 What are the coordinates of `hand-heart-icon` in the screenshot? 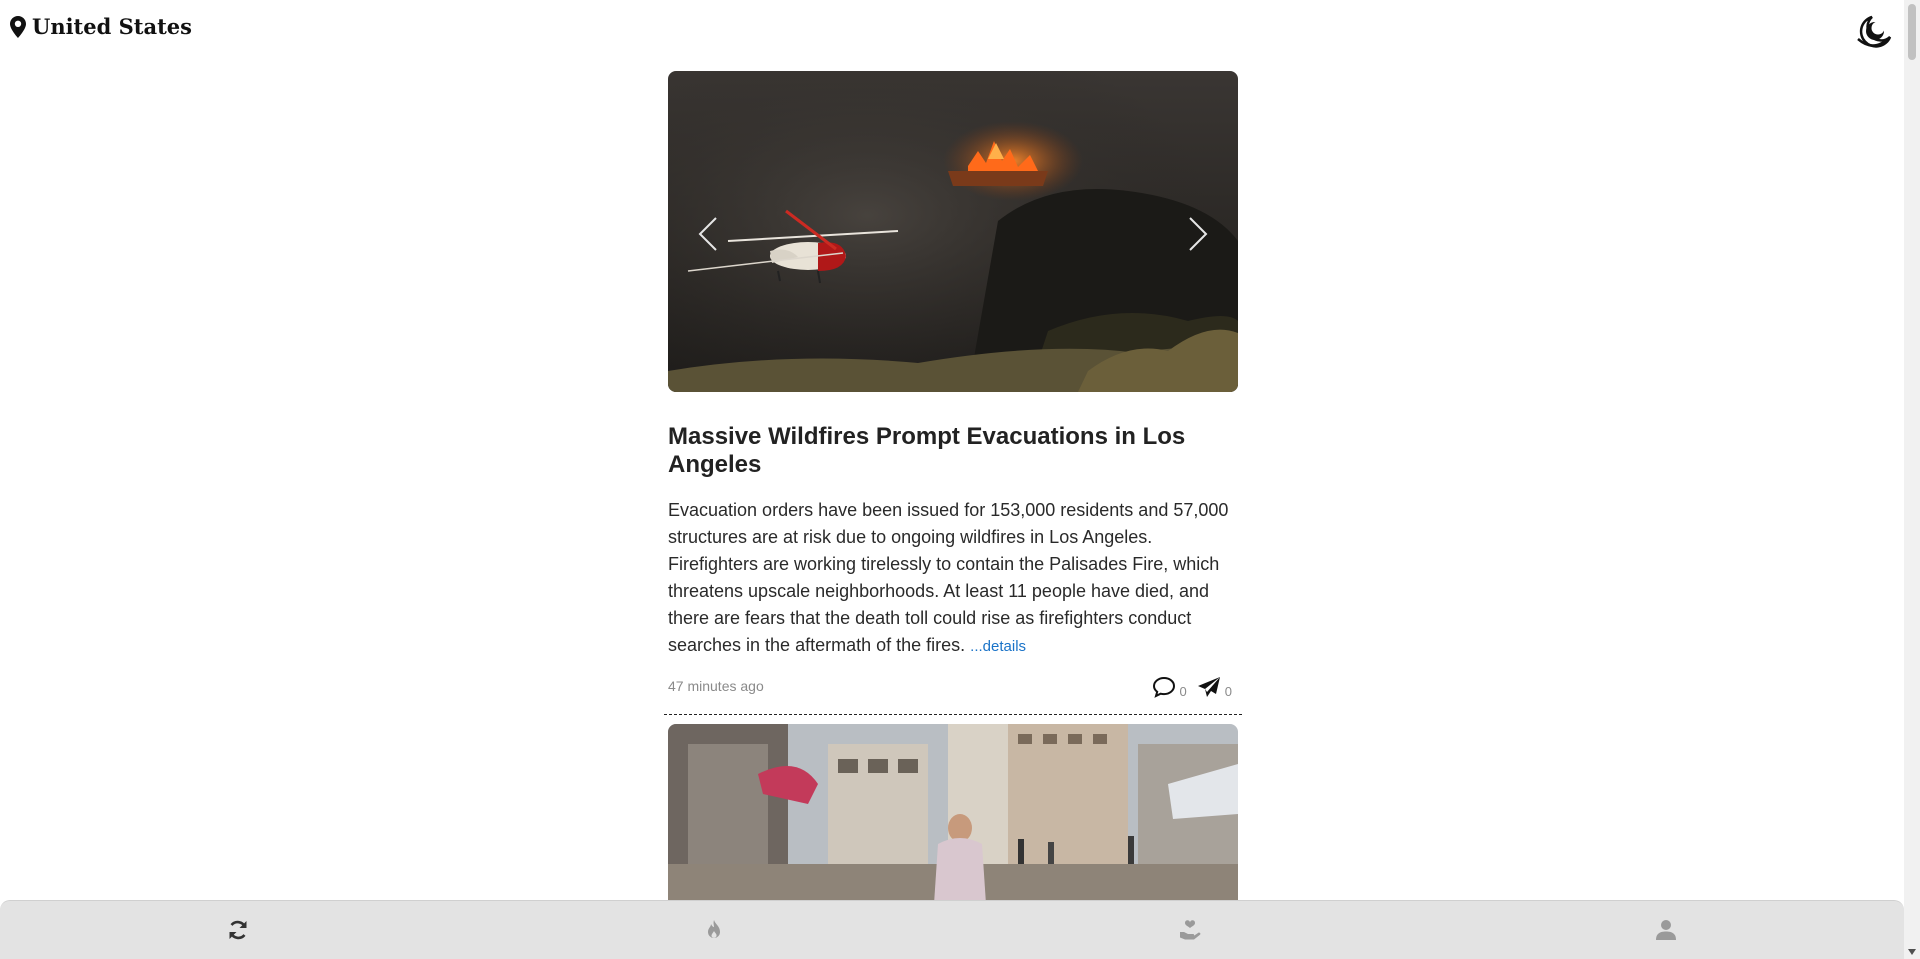 It's located at (1190, 930).